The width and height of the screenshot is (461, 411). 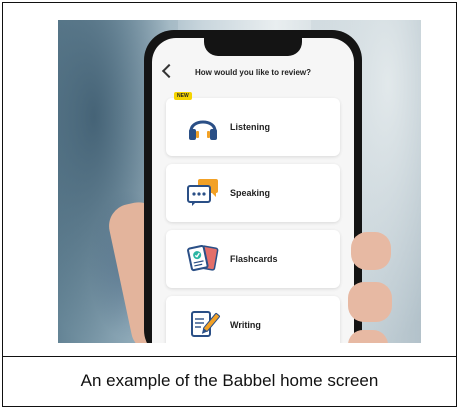 What do you see at coordinates (203, 193) in the screenshot?
I see `speech-bubbles-icon` at bounding box center [203, 193].